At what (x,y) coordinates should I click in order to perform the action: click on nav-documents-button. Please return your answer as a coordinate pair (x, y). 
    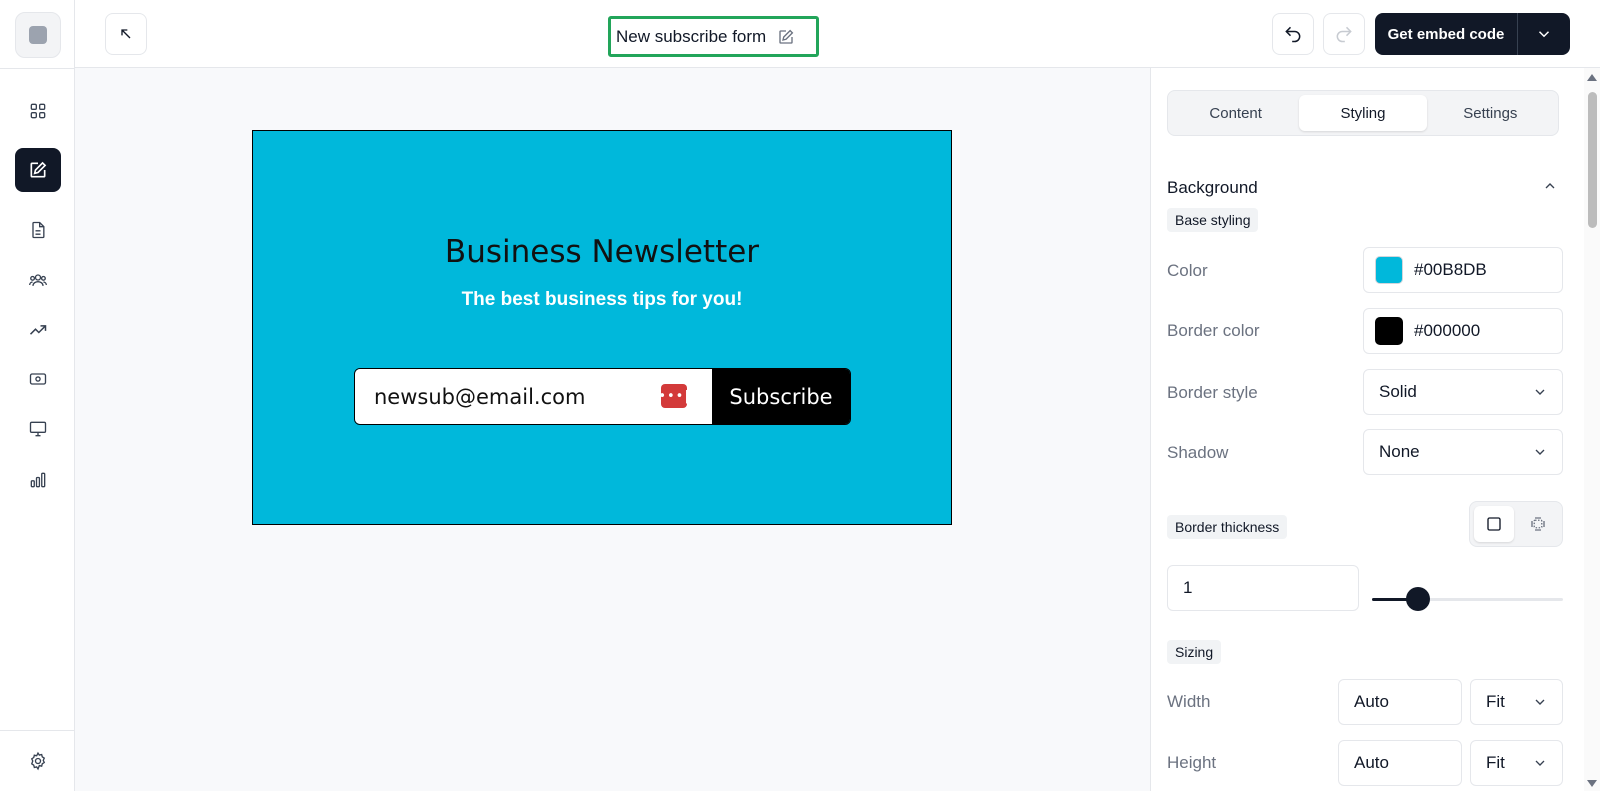
    Looking at the image, I should click on (38, 230).